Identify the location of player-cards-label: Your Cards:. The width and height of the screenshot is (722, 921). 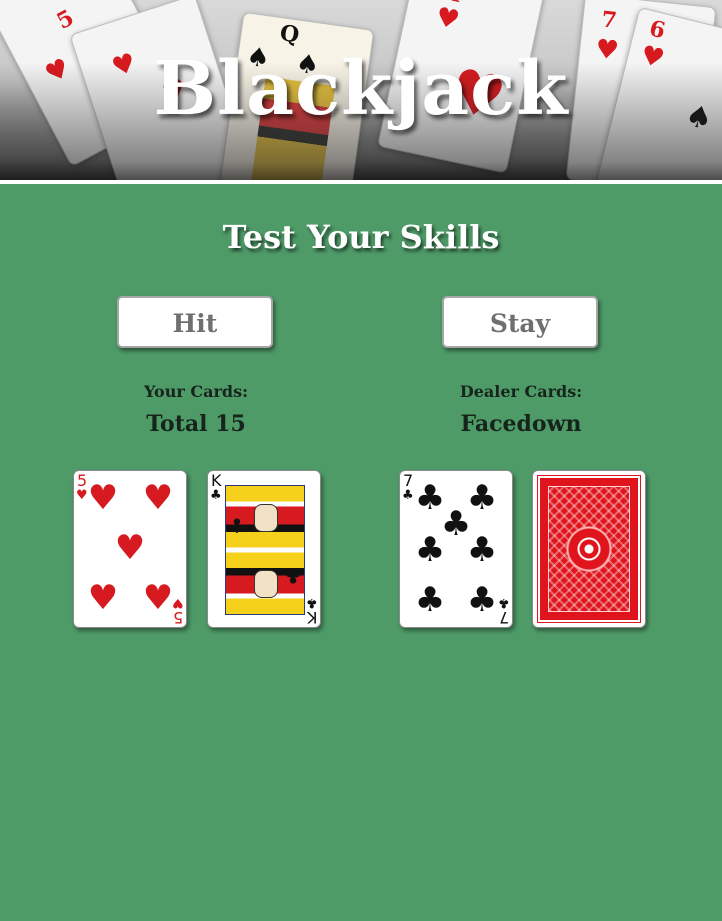
(196, 391).